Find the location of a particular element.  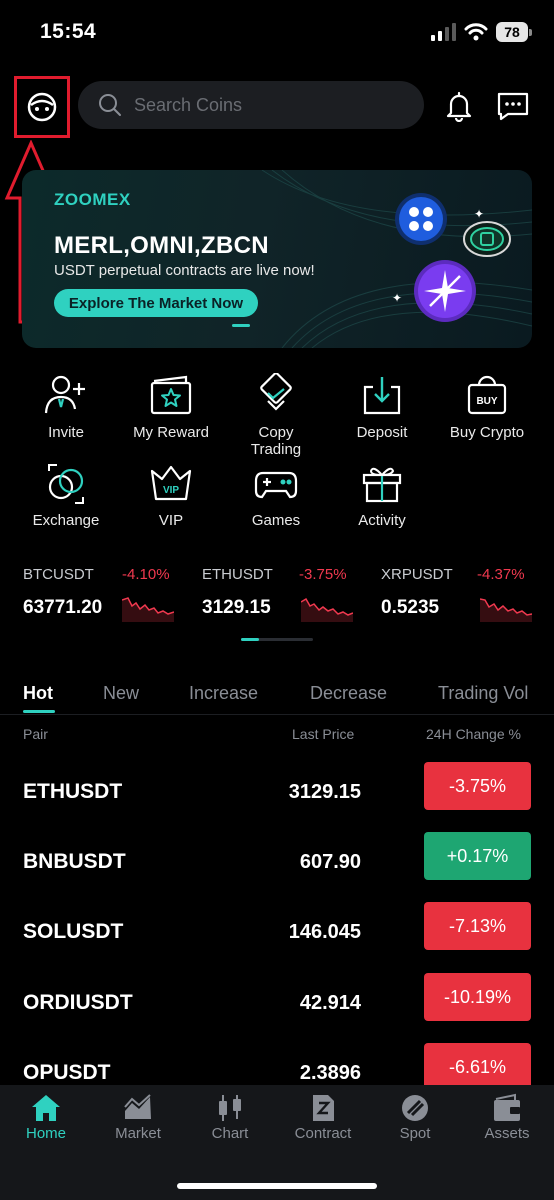

reward-card-icon is located at coordinates (171, 395).